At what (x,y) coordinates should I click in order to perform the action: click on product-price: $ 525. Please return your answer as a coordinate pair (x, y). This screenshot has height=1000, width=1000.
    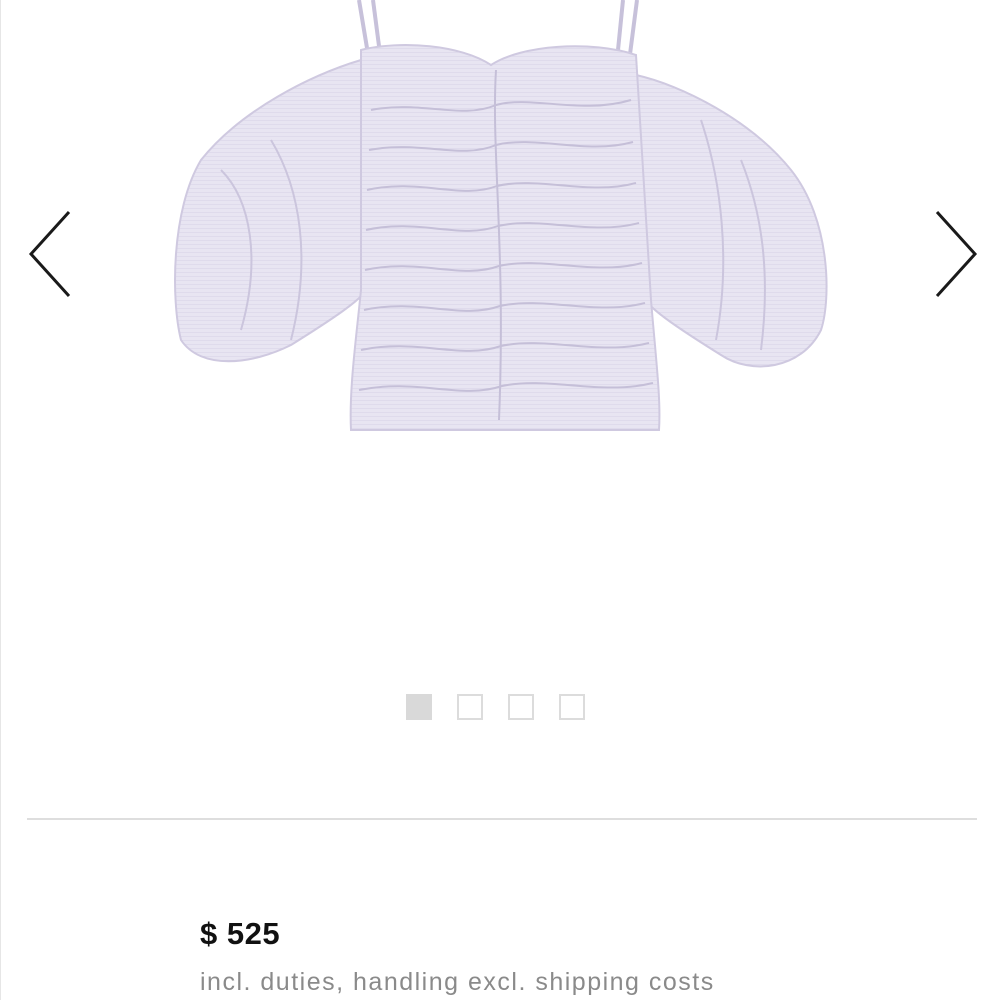
    Looking at the image, I should click on (240, 933).